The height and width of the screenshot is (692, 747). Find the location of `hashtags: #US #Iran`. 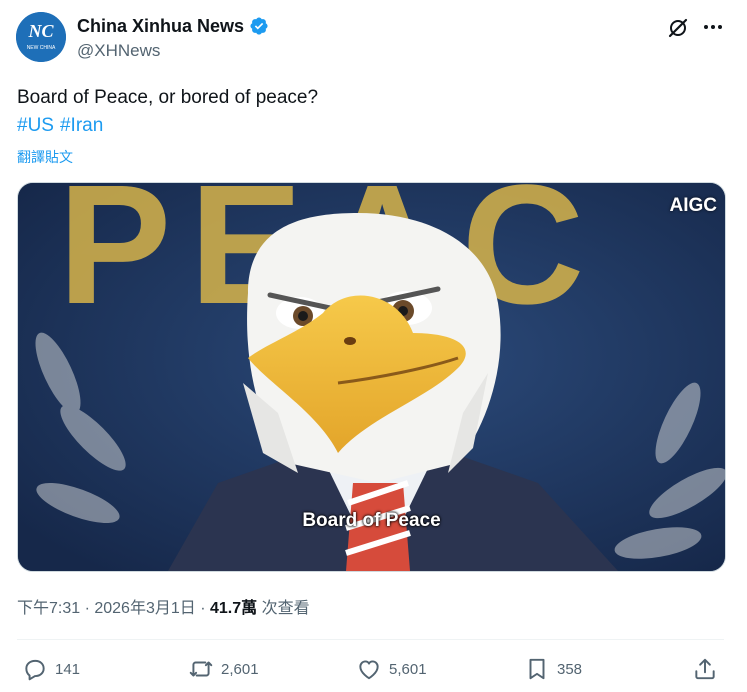

hashtags: #US #Iran is located at coordinates (63, 126).